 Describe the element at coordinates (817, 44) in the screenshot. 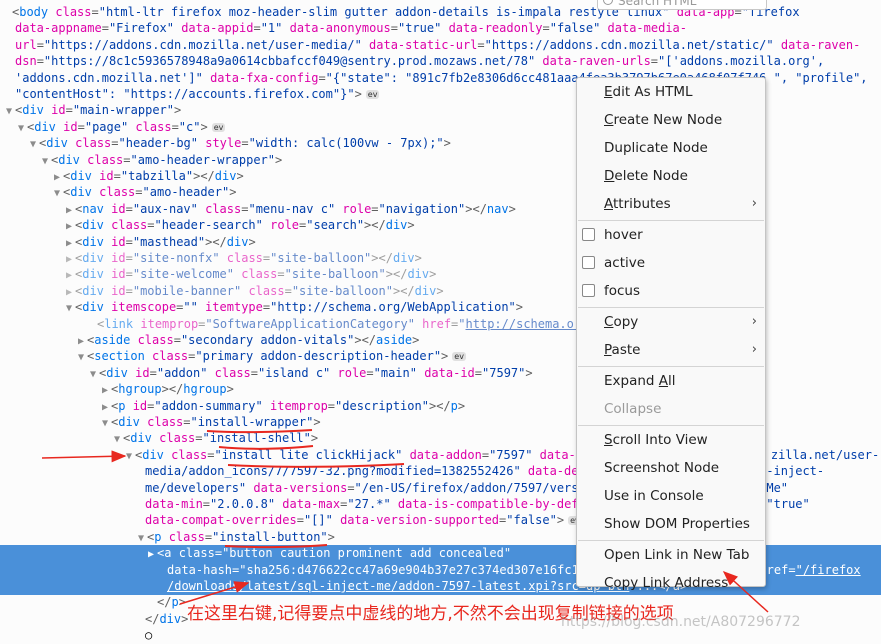

I see `attr-name: data-raven-` at that location.